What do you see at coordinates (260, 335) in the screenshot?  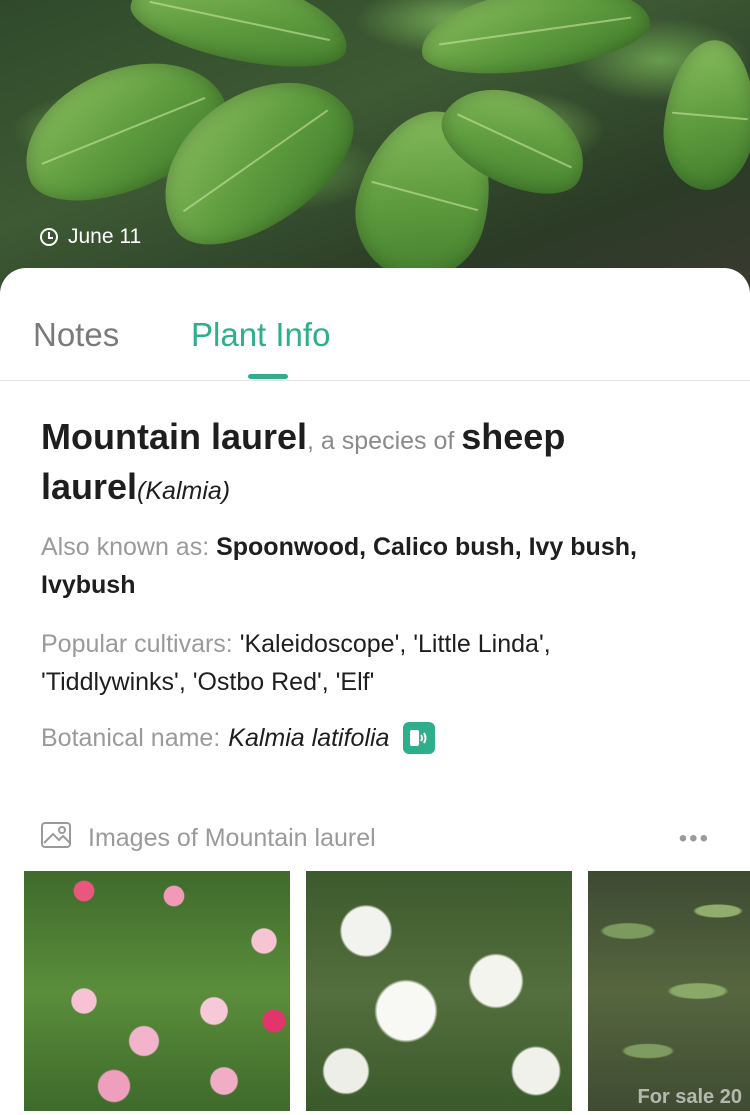 I see `tab-plant-info: Plant Info` at bounding box center [260, 335].